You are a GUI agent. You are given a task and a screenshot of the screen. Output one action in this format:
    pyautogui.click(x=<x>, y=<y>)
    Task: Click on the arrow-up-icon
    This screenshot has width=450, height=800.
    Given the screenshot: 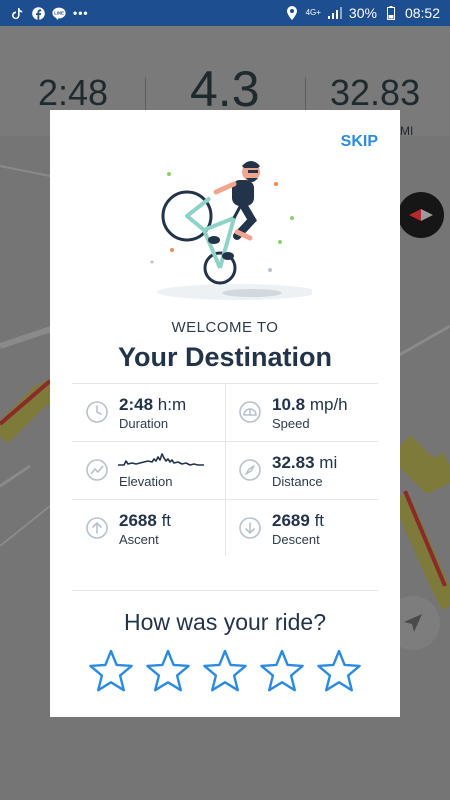 What is the action you would take?
    pyautogui.click(x=97, y=528)
    